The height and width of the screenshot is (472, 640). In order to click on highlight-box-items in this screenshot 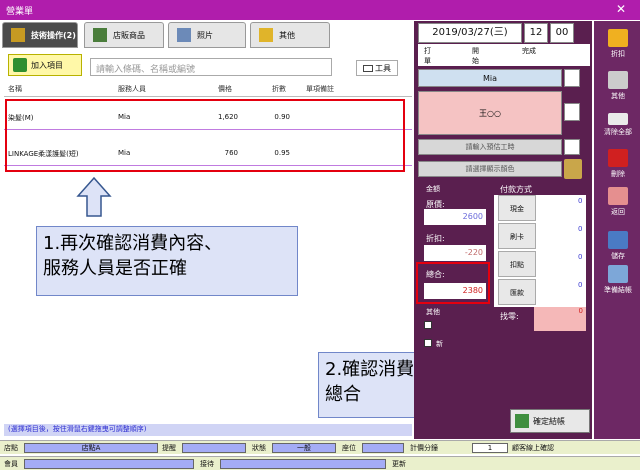, I will do `click(205, 135)`.